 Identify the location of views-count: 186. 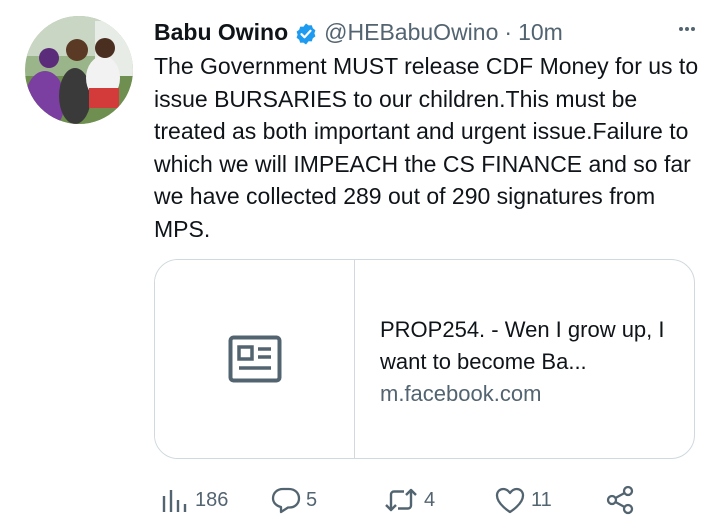
(212, 499).